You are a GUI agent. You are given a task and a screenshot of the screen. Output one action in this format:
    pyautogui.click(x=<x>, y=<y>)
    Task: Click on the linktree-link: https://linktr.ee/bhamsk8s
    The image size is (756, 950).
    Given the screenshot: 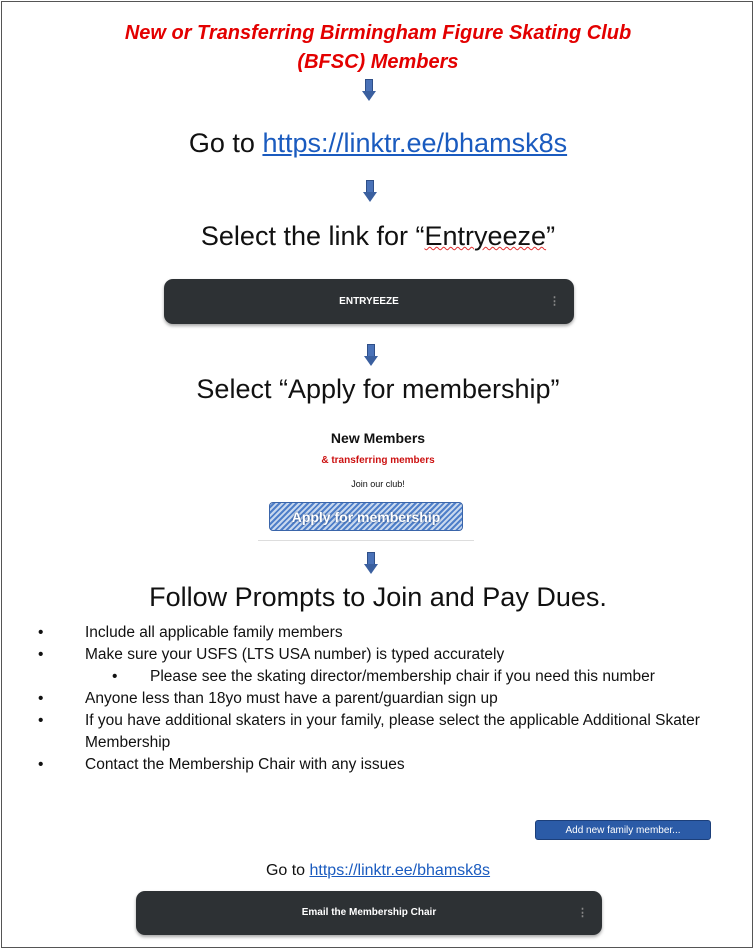 What is the action you would take?
    pyautogui.click(x=414, y=143)
    